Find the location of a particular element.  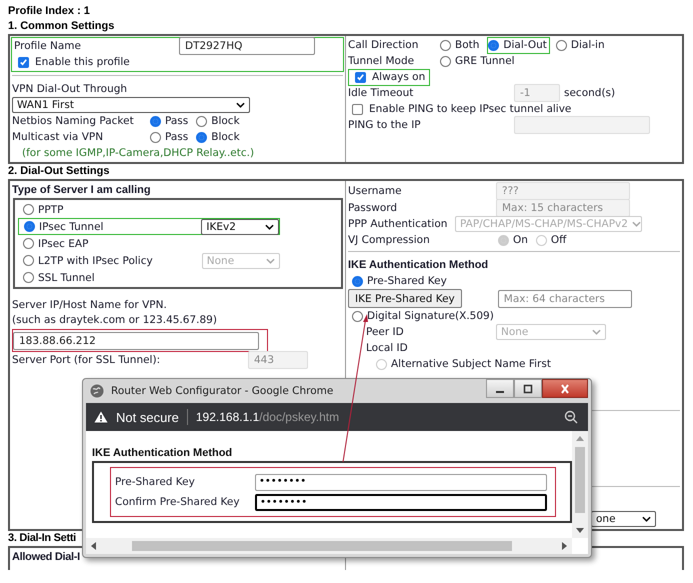

field-label: Idle Timeout is located at coordinates (381, 93).